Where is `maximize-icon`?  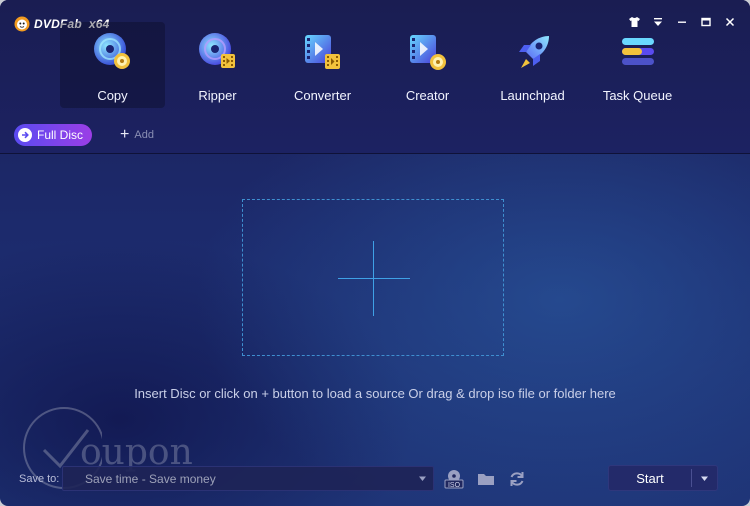
maximize-icon is located at coordinates (706, 22).